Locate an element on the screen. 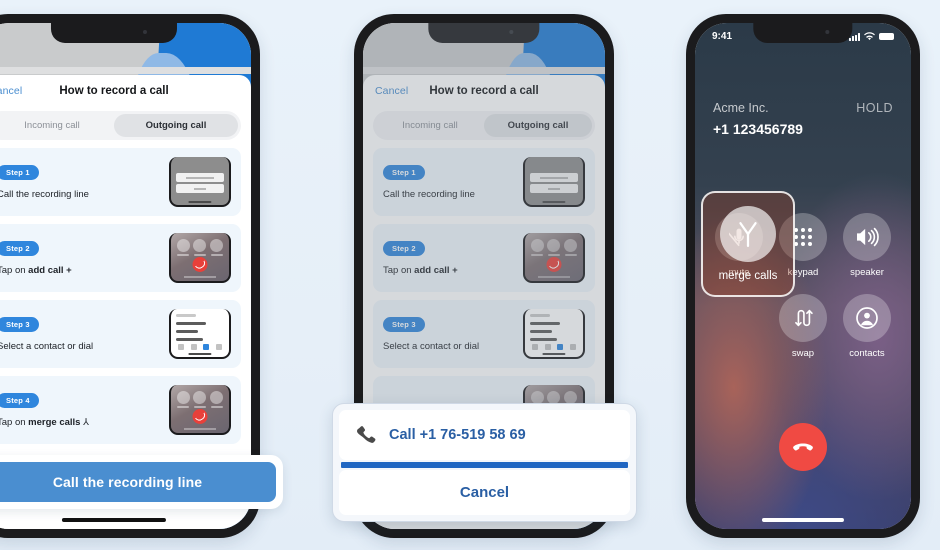  step-row: Step 2 Tap on add call + is located at coordinates (120, 258).